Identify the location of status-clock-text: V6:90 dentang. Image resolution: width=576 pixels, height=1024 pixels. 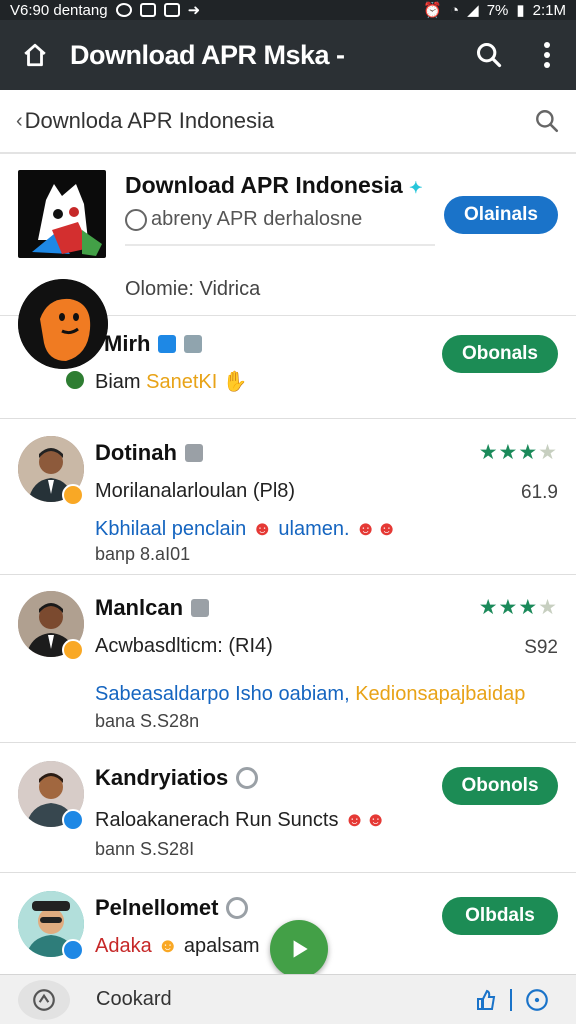
(59, 10).